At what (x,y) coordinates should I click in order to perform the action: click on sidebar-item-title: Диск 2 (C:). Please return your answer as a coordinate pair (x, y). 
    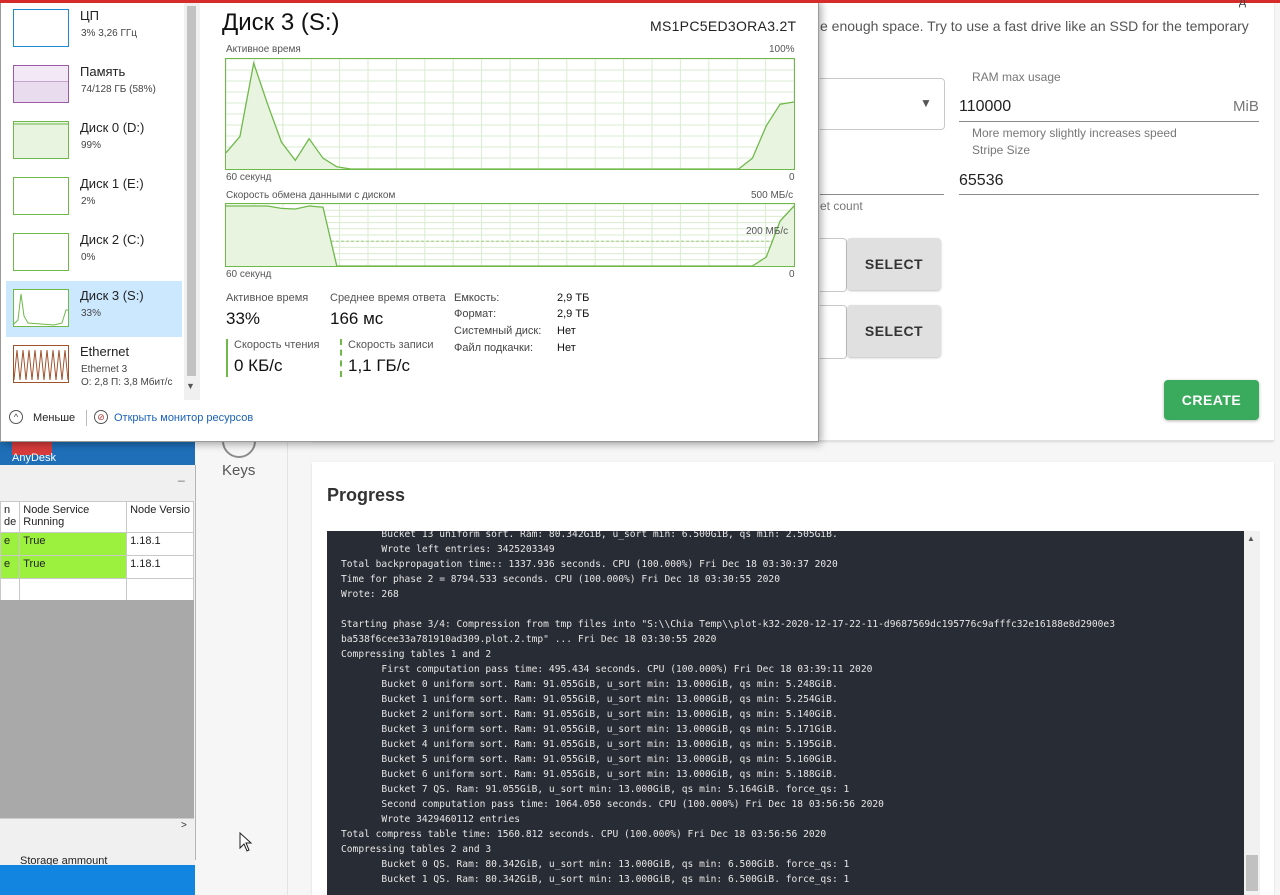
    Looking at the image, I should click on (112, 239).